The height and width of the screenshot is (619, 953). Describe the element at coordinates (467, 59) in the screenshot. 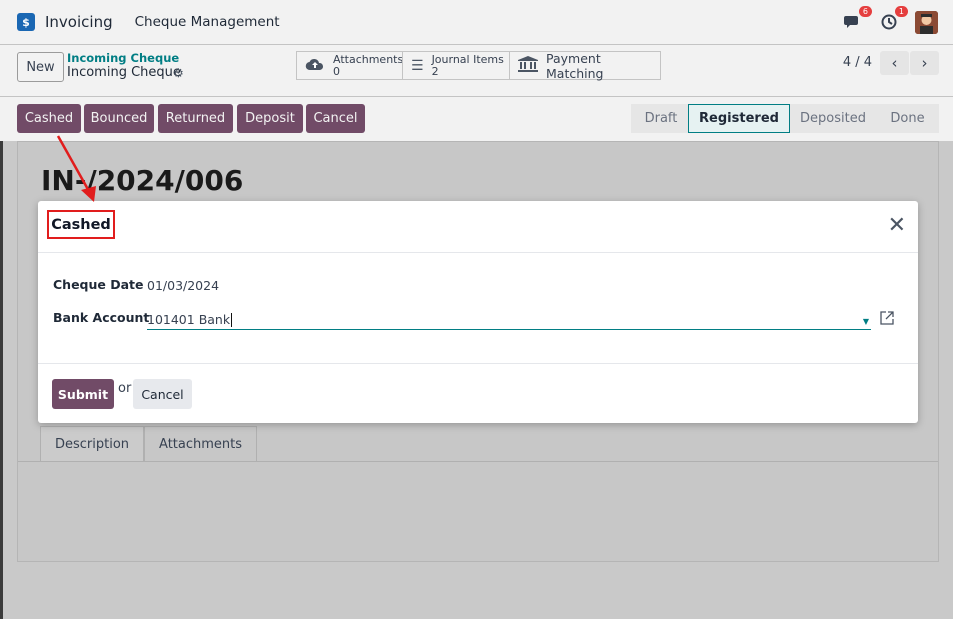

I see `journal-items-label: Journal Items` at that location.